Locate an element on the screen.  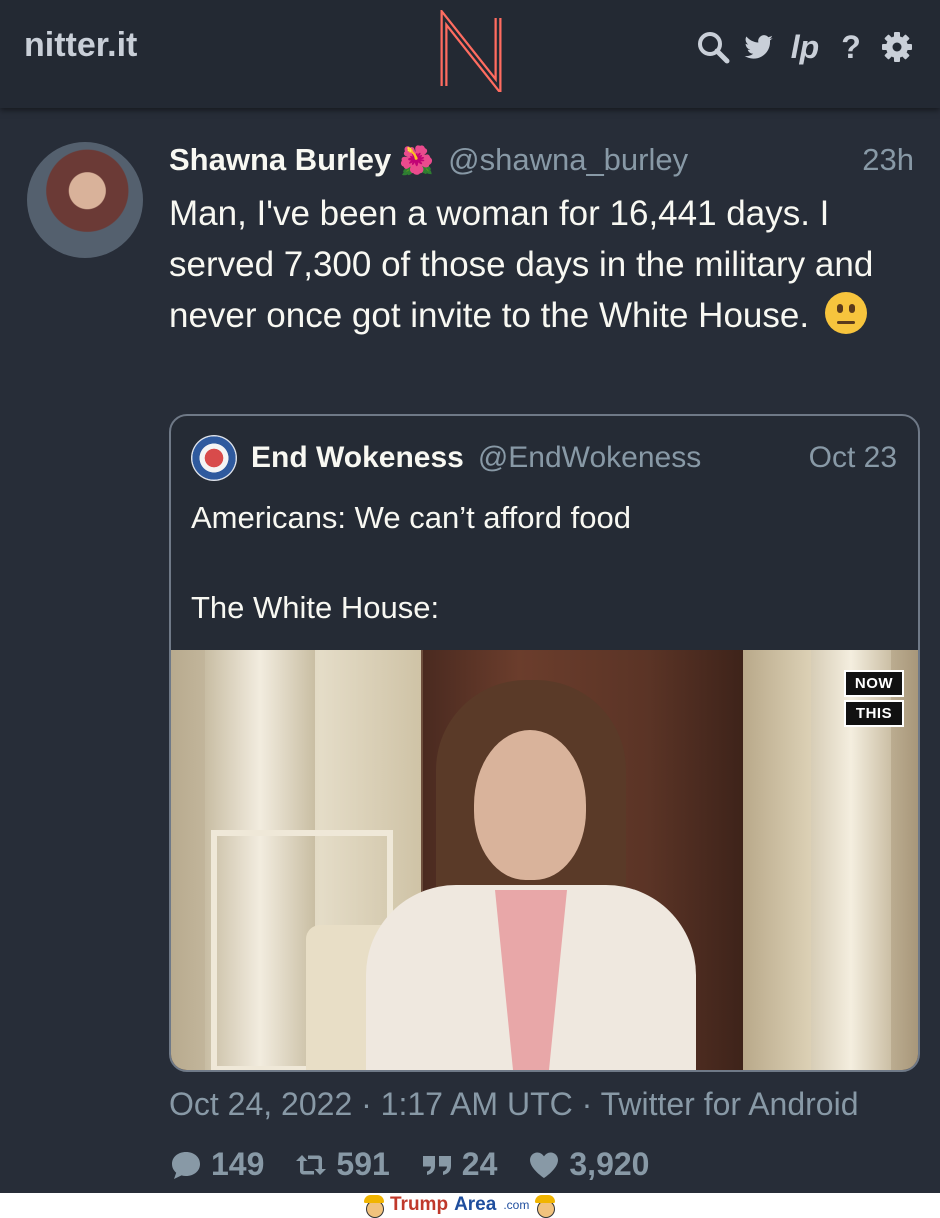
comment-icon is located at coordinates (186, 1165).